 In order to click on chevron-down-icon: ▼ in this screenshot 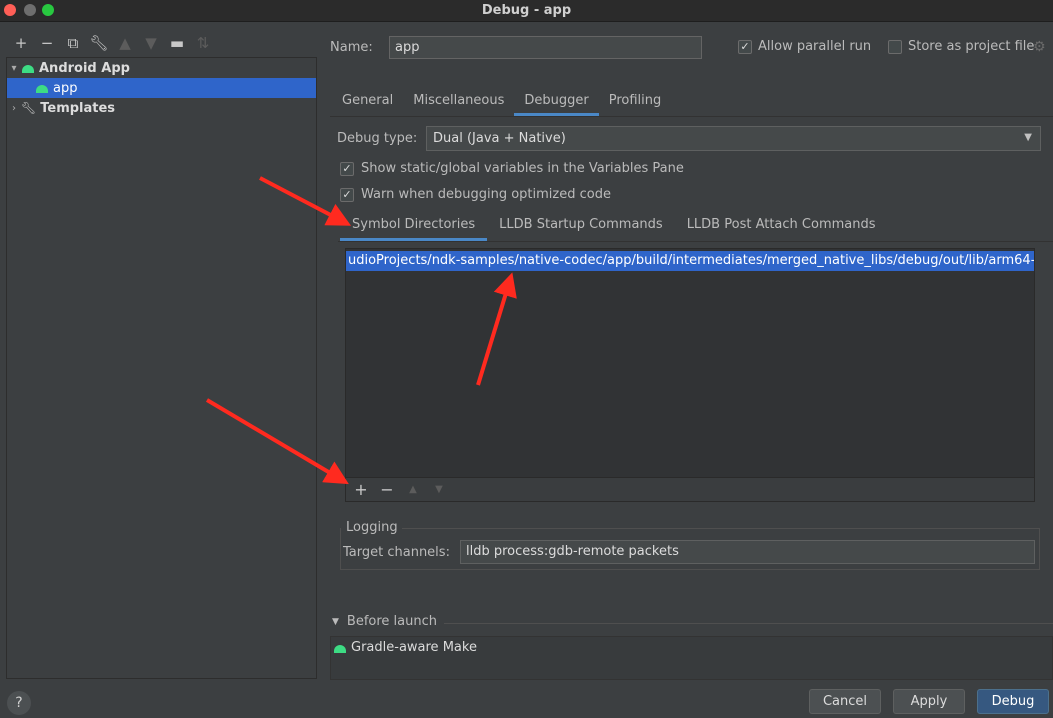, I will do `click(335, 622)`.